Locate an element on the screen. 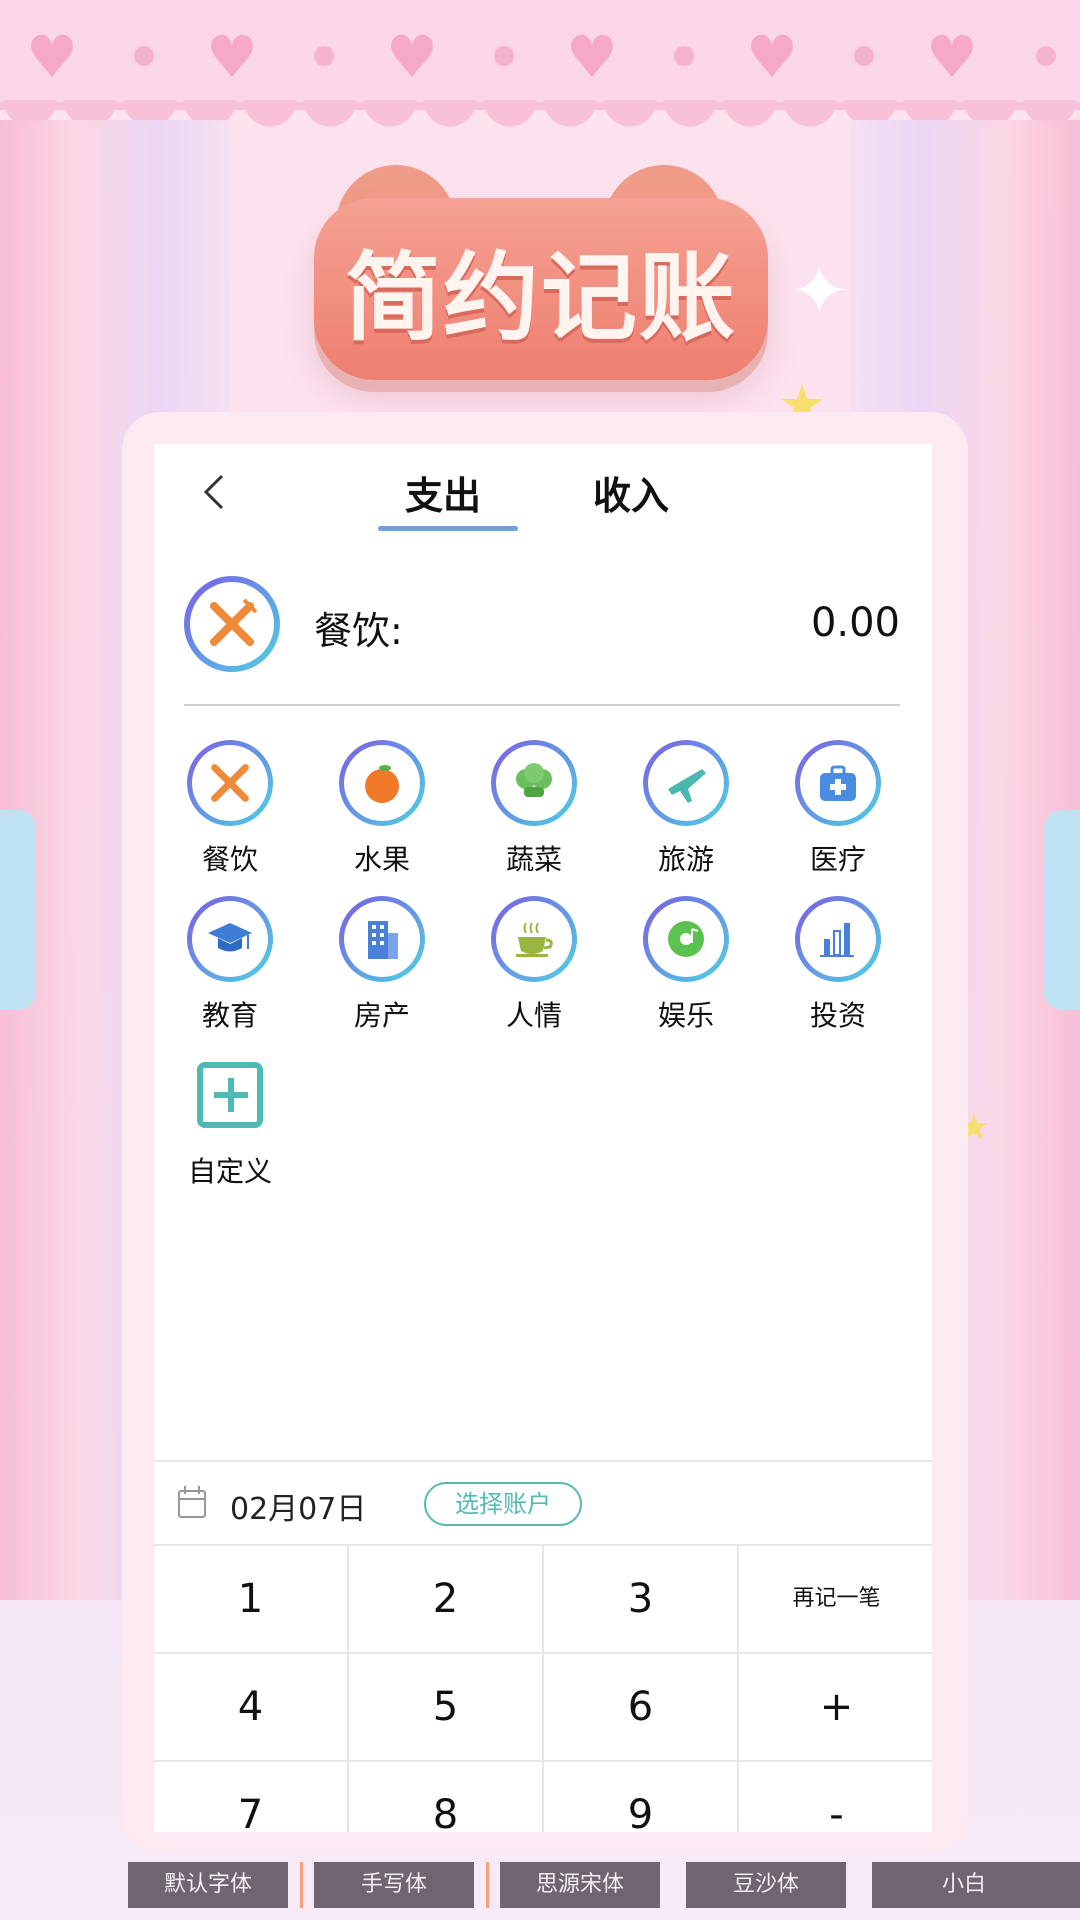  category-label: 医疗 is located at coordinates (837, 859).